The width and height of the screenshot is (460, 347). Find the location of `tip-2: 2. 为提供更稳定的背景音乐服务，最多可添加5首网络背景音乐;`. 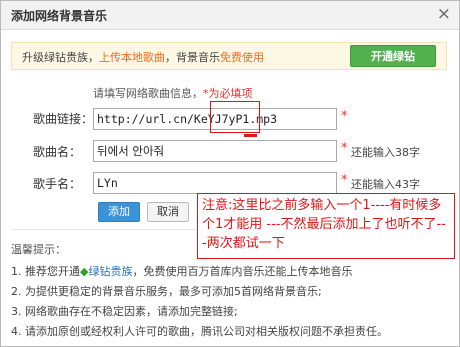

tip-2: 2. 为提供更稳定的背景音乐服务，最多可添加5首网络背景音乐; is located at coordinates (166, 291).